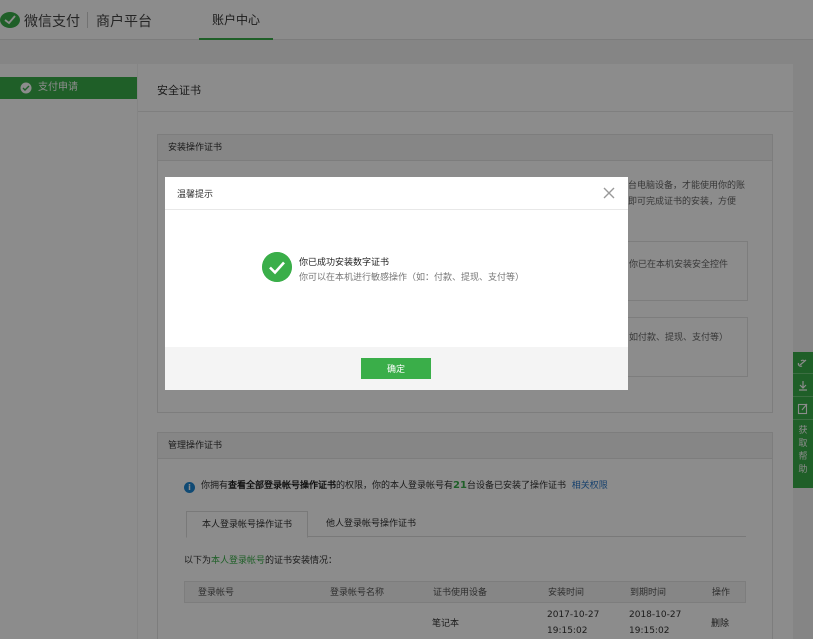 This screenshot has height=639, width=813. I want to click on dialog-footer: 确定, so click(396, 368).